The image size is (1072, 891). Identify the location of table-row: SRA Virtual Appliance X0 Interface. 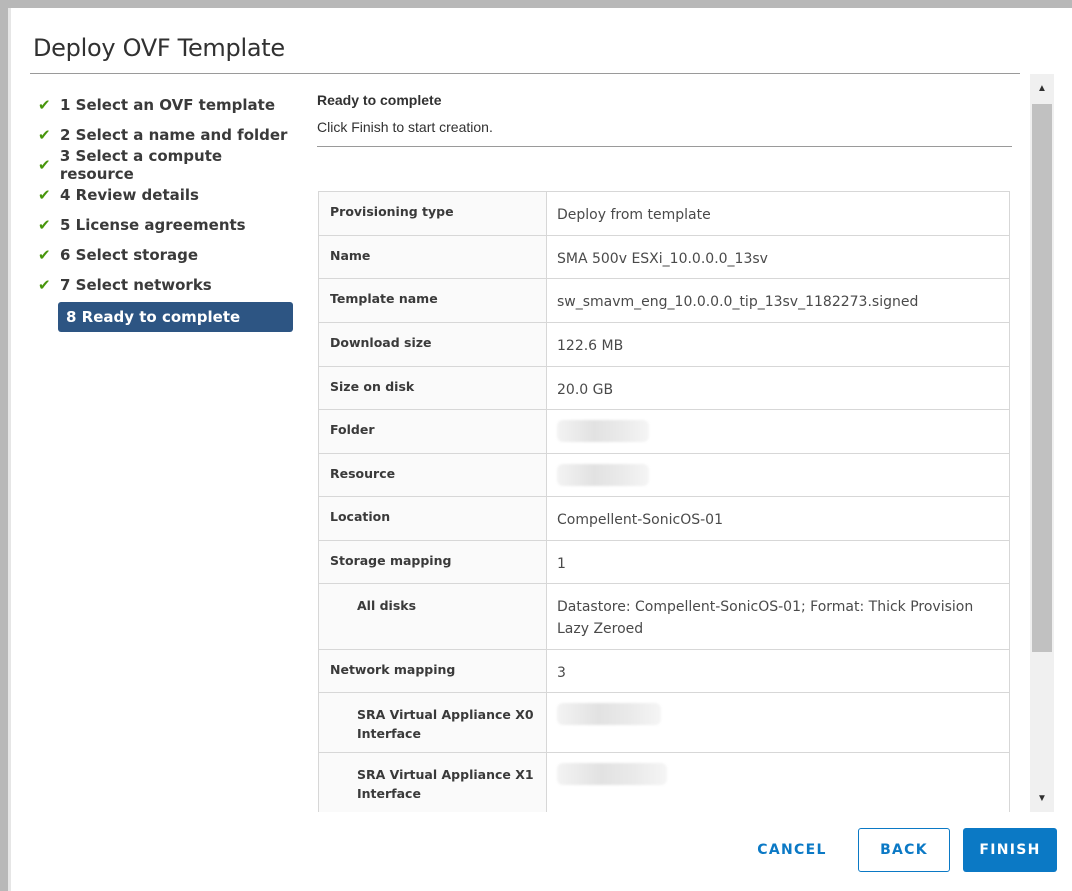
(664, 722).